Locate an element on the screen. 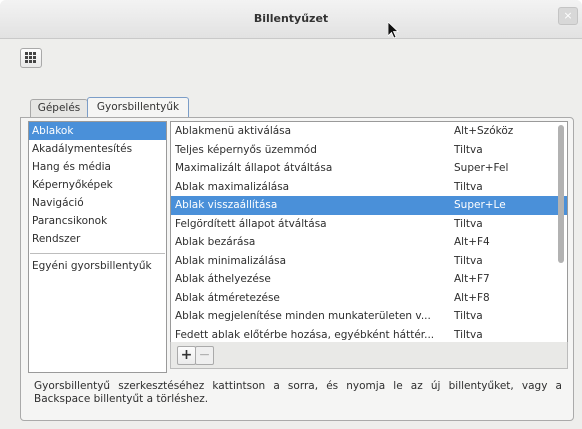 This screenshot has width=582, height=429. category-item-launchers: Parancsikonok is located at coordinates (97, 221).